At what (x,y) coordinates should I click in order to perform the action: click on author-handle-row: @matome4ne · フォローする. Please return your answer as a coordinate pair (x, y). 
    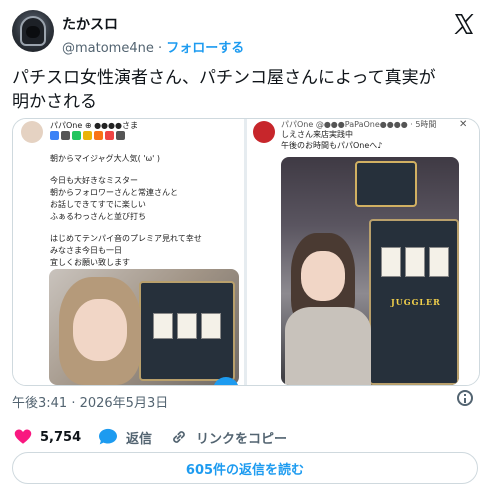
    Looking at the image, I should click on (153, 46).